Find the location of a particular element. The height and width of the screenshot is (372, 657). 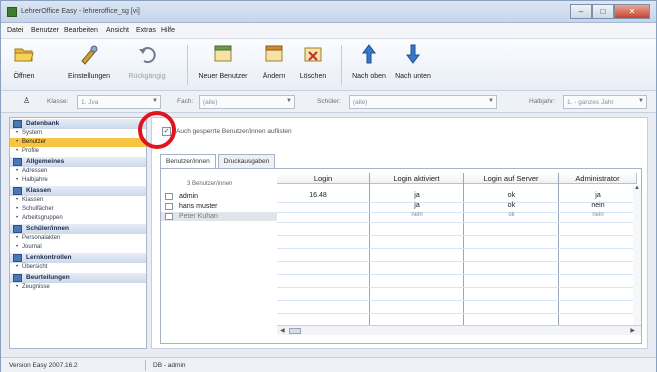

class-filter-icon: ♙ is located at coordinates (27, 100).